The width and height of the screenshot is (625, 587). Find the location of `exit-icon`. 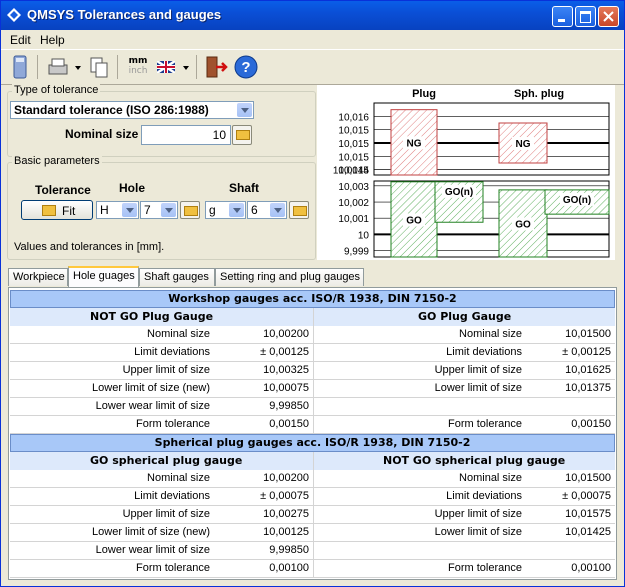

exit-icon is located at coordinates (216, 67).